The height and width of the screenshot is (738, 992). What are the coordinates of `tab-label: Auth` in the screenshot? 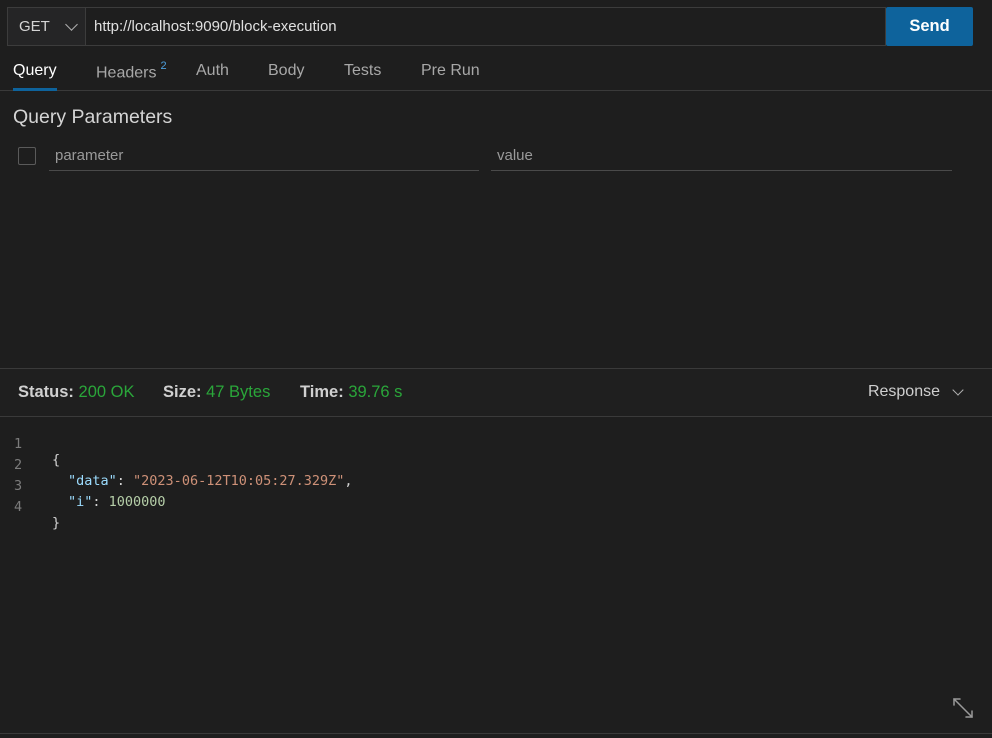 It's located at (212, 70).